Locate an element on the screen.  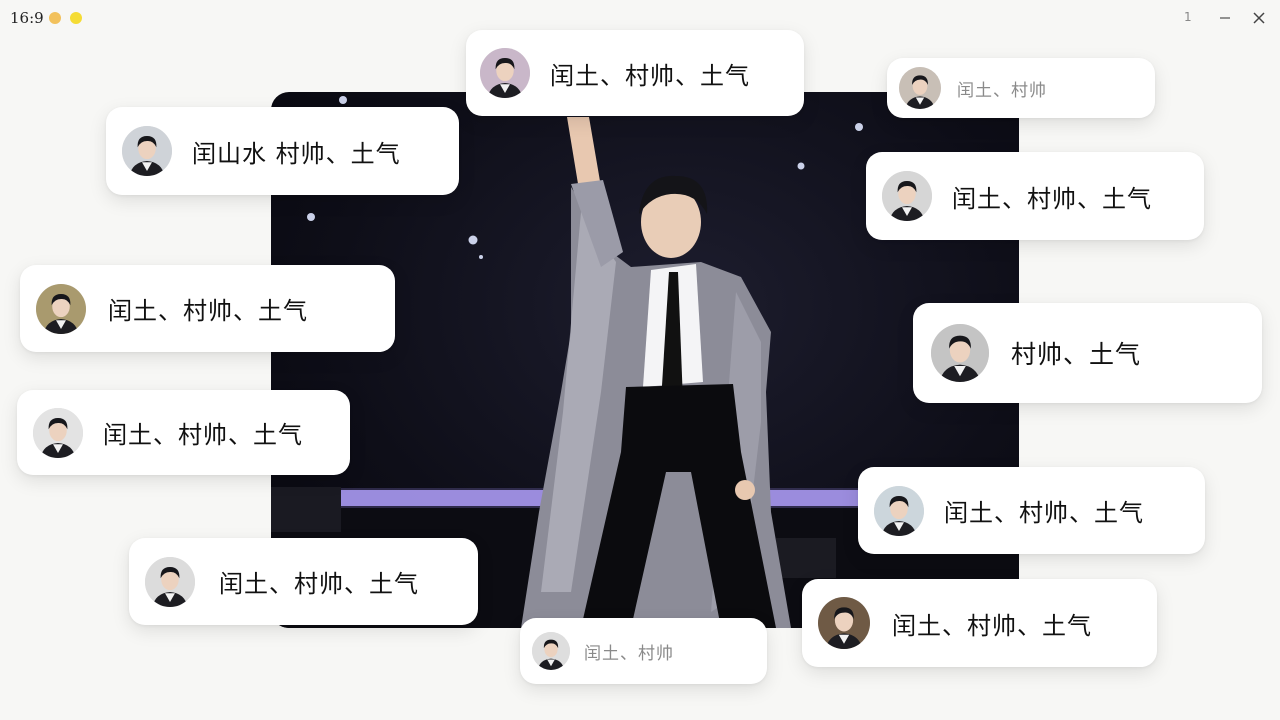
aspect-ratio-label: 16:9 is located at coordinates (27, 18).